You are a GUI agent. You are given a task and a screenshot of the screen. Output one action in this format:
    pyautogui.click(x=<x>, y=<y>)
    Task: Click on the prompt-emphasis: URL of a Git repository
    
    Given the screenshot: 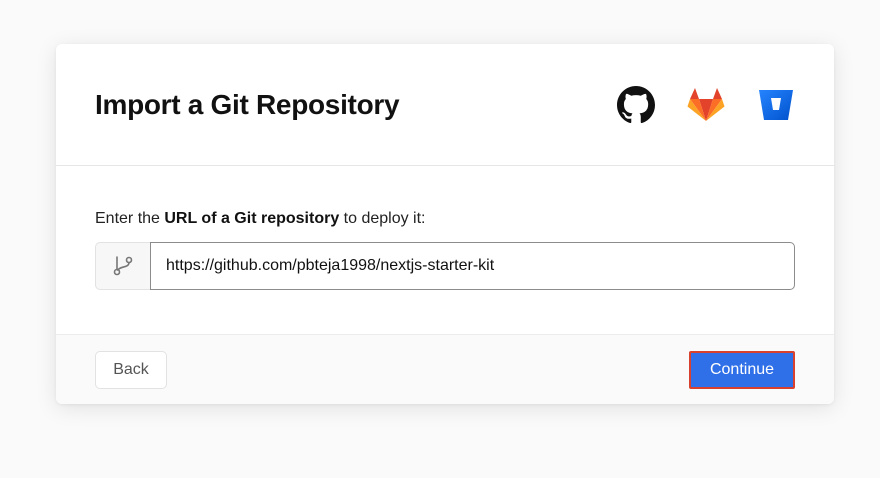 What is the action you would take?
    pyautogui.click(x=252, y=218)
    